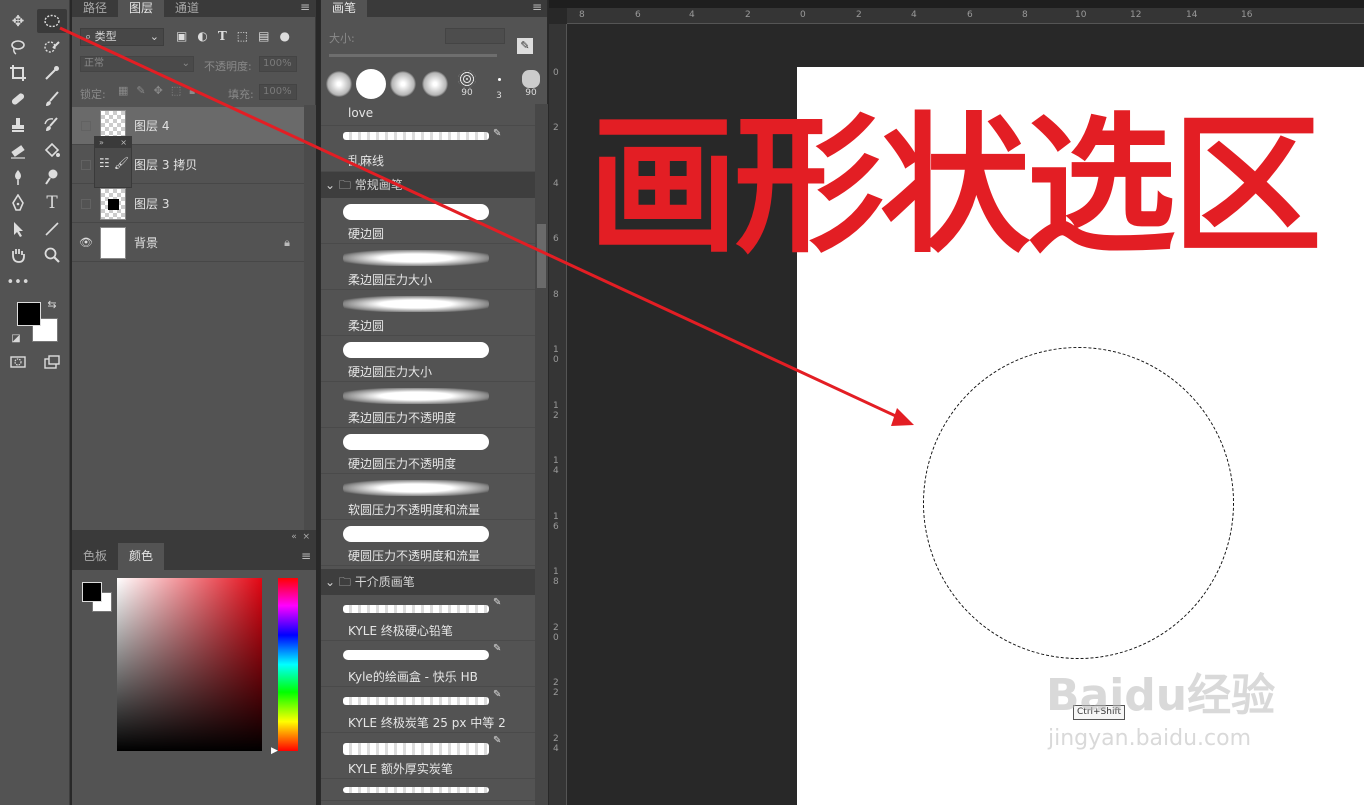  Describe the element at coordinates (965, 16) in the screenshot. I see `horizontal-ruler: 8 6 4 2 0 2 4 6 8 10 12 14 16` at that location.